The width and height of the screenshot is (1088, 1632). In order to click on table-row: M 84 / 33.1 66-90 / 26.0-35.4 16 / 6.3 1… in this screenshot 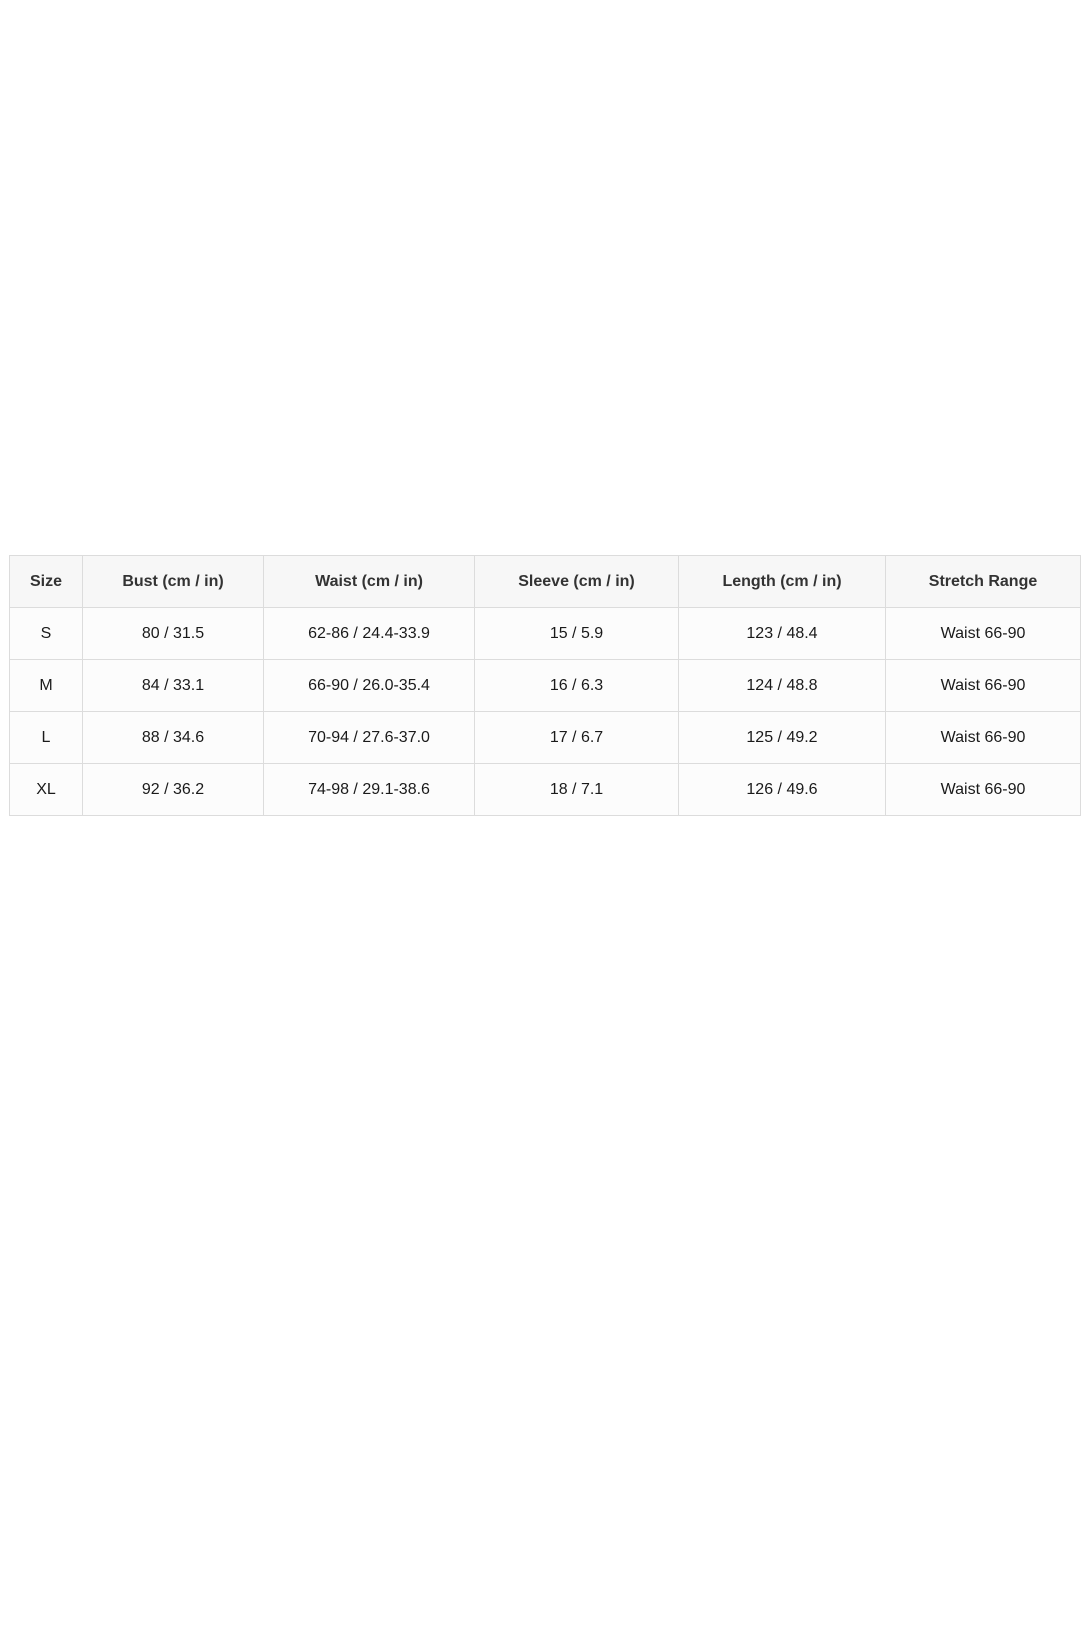, I will do `click(545, 685)`.